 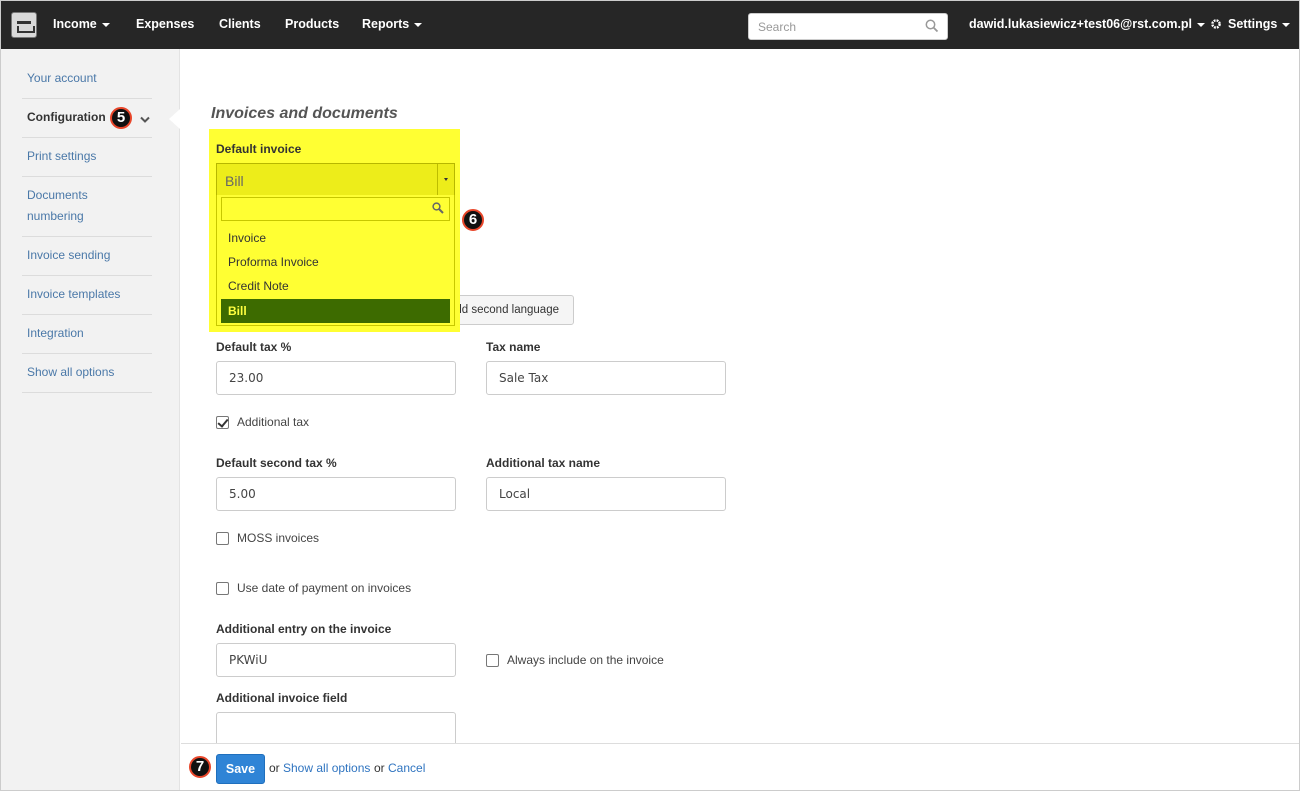 I want to click on nav-income: Income, so click(x=81, y=24).